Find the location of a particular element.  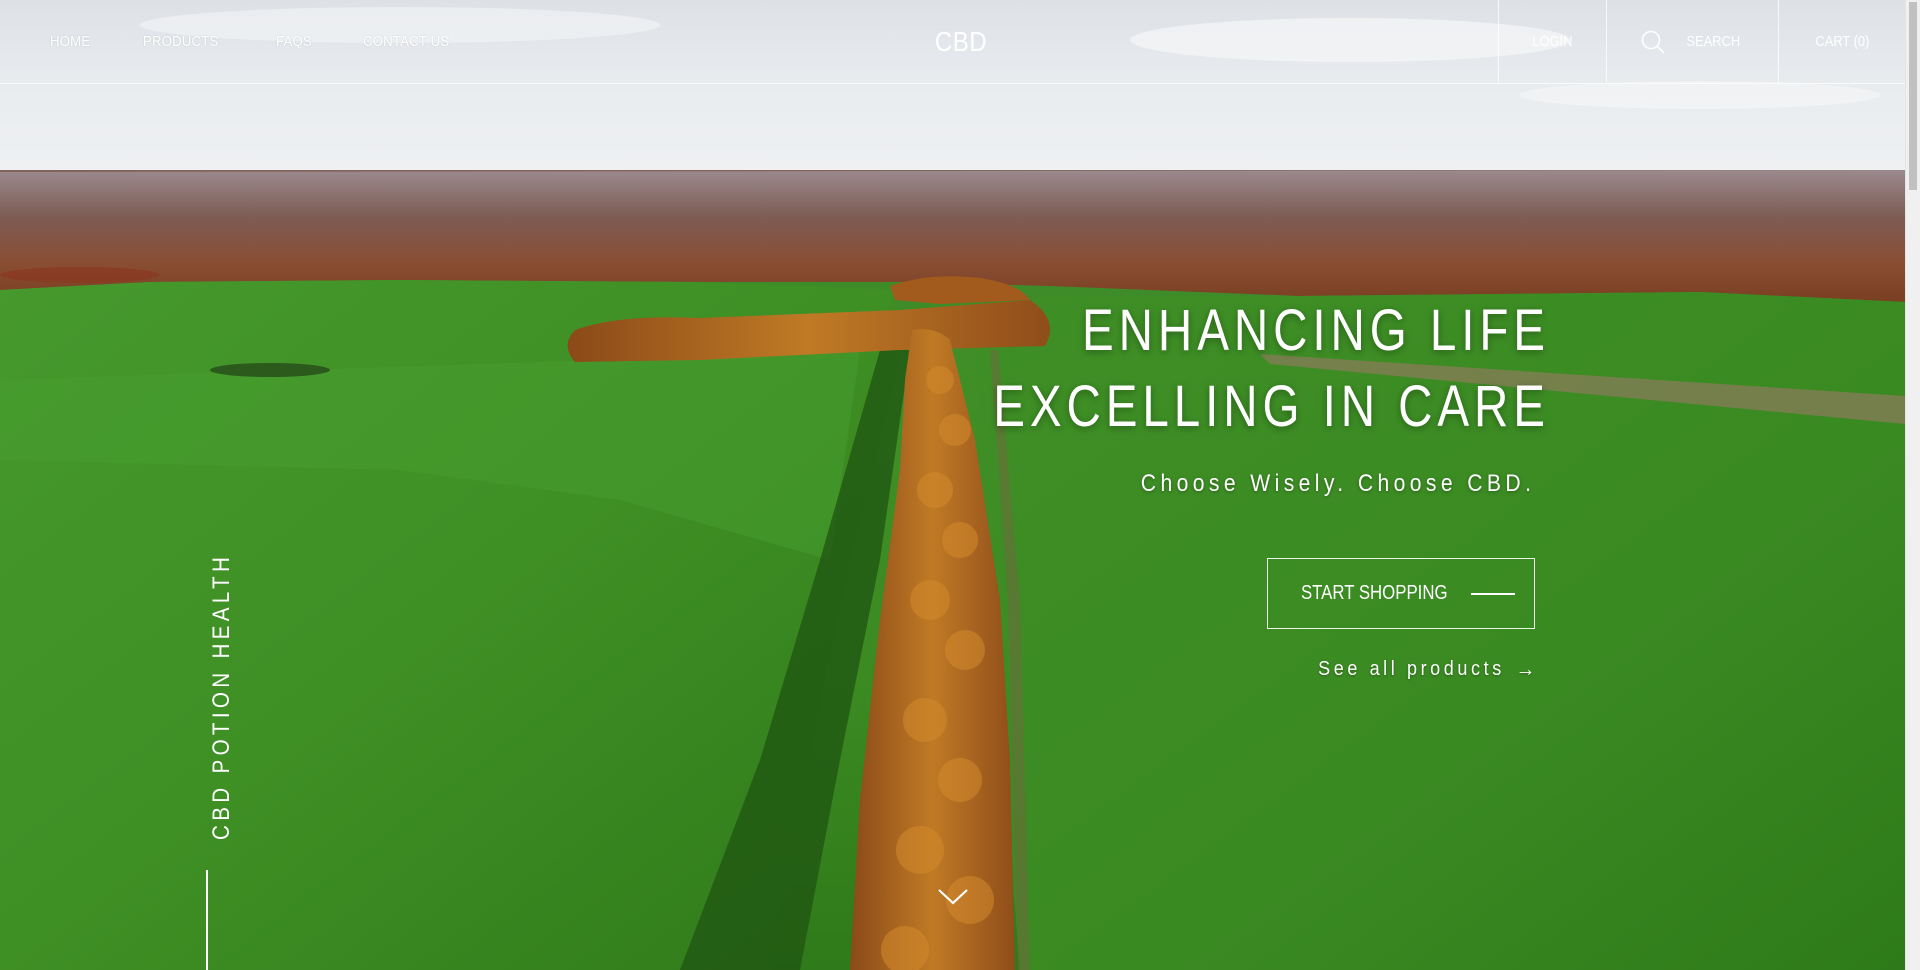

start-shopping-button: START SHOPPING is located at coordinates (1401, 593).